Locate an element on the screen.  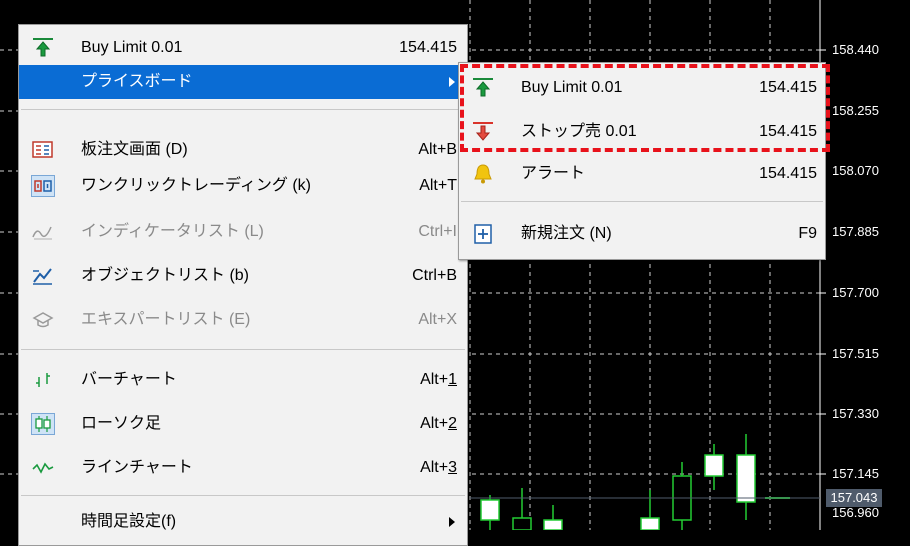
menu-item-label: Buy Limit 0.01 is located at coordinates (132, 47).